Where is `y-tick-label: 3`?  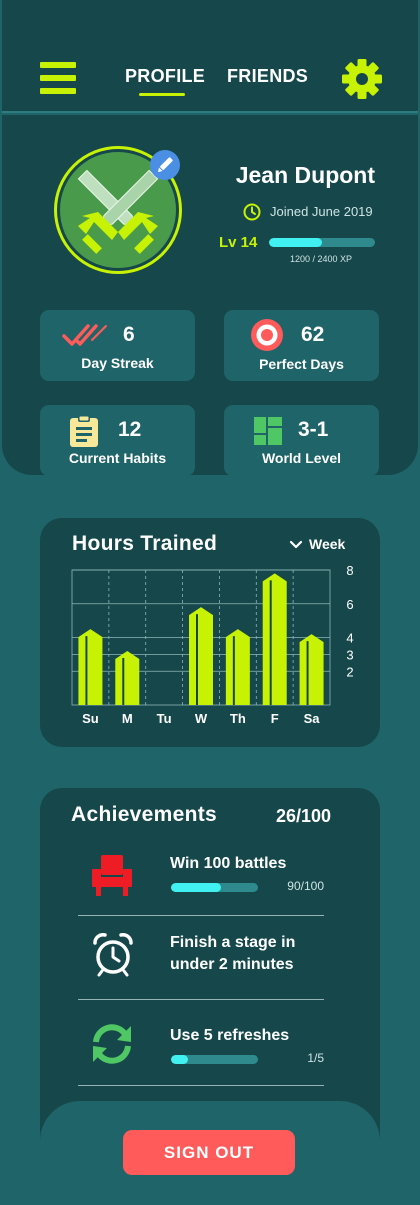 y-tick-label: 3 is located at coordinates (349, 654).